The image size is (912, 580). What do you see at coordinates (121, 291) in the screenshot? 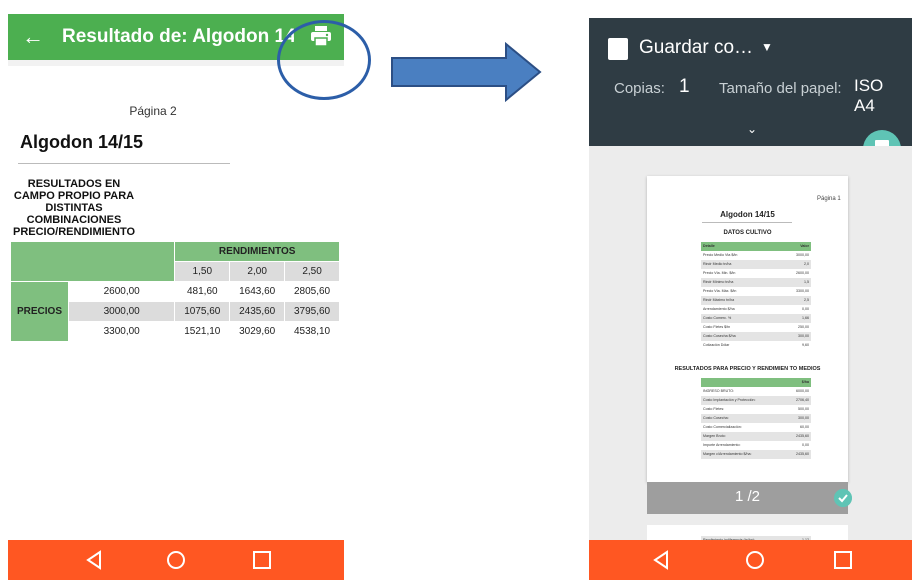
I see `price-cell: 2600,00` at bounding box center [121, 291].